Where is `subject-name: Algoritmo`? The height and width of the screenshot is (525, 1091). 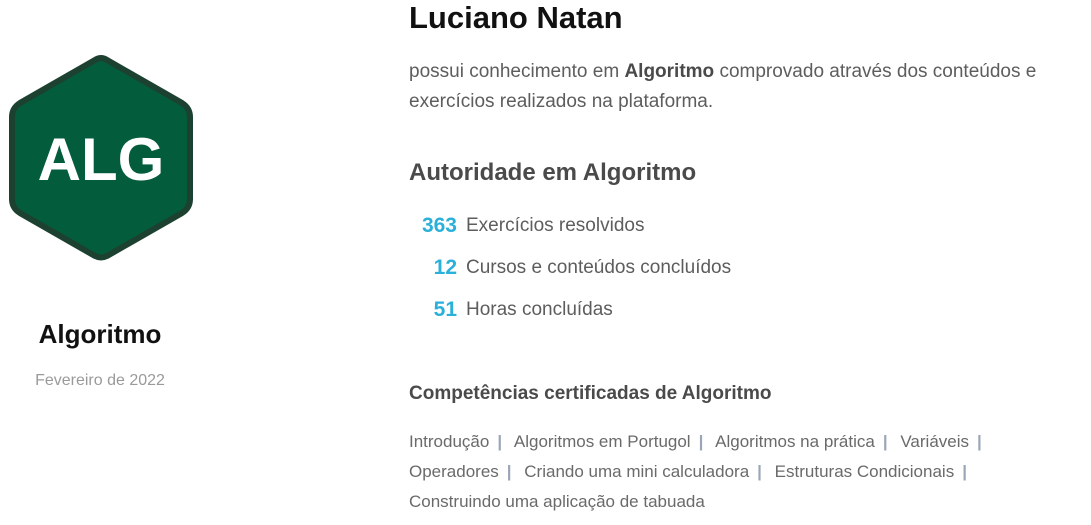 subject-name: Algoritmo is located at coordinates (100, 334).